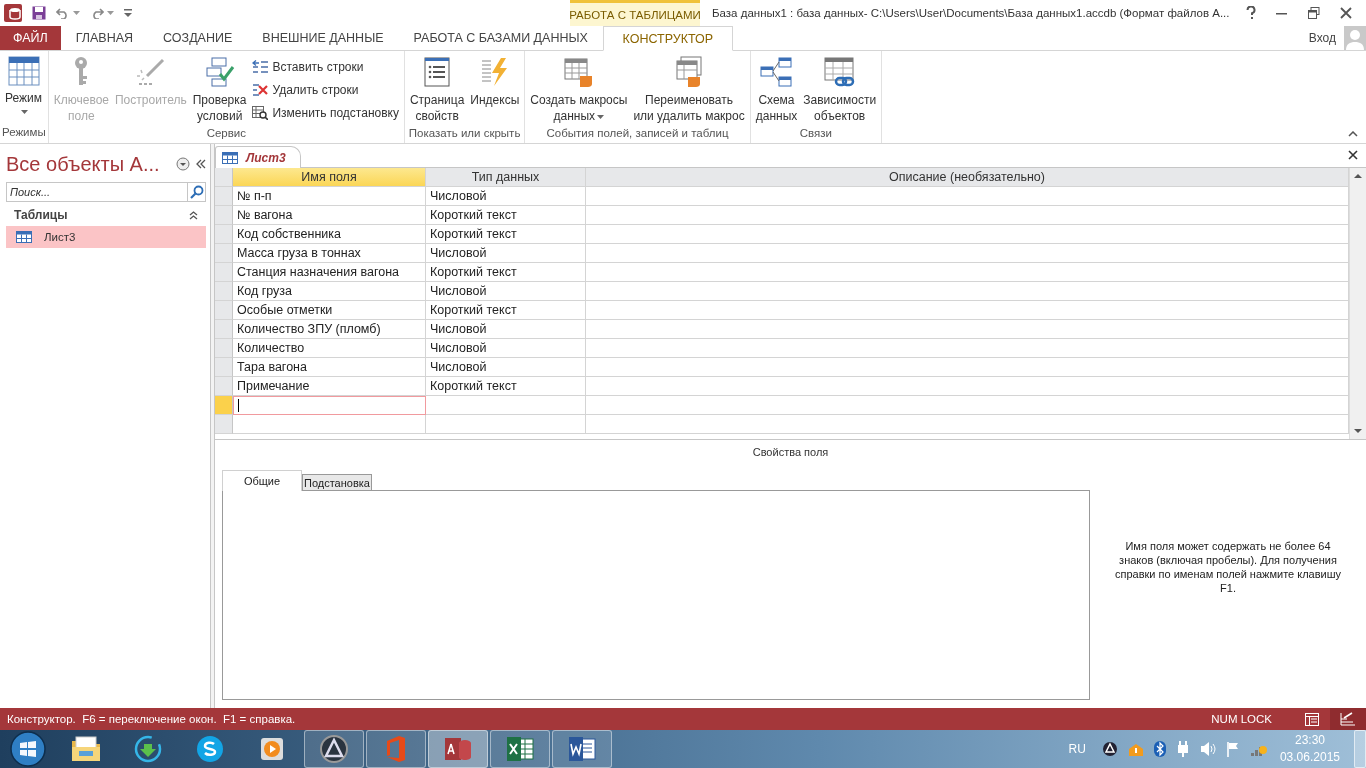 This screenshot has width=1366, height=768. What do you see at coordinates (106, 237) in the screenshot?
I see `table-list-item: Лист3` at bounding box center [106, 237].